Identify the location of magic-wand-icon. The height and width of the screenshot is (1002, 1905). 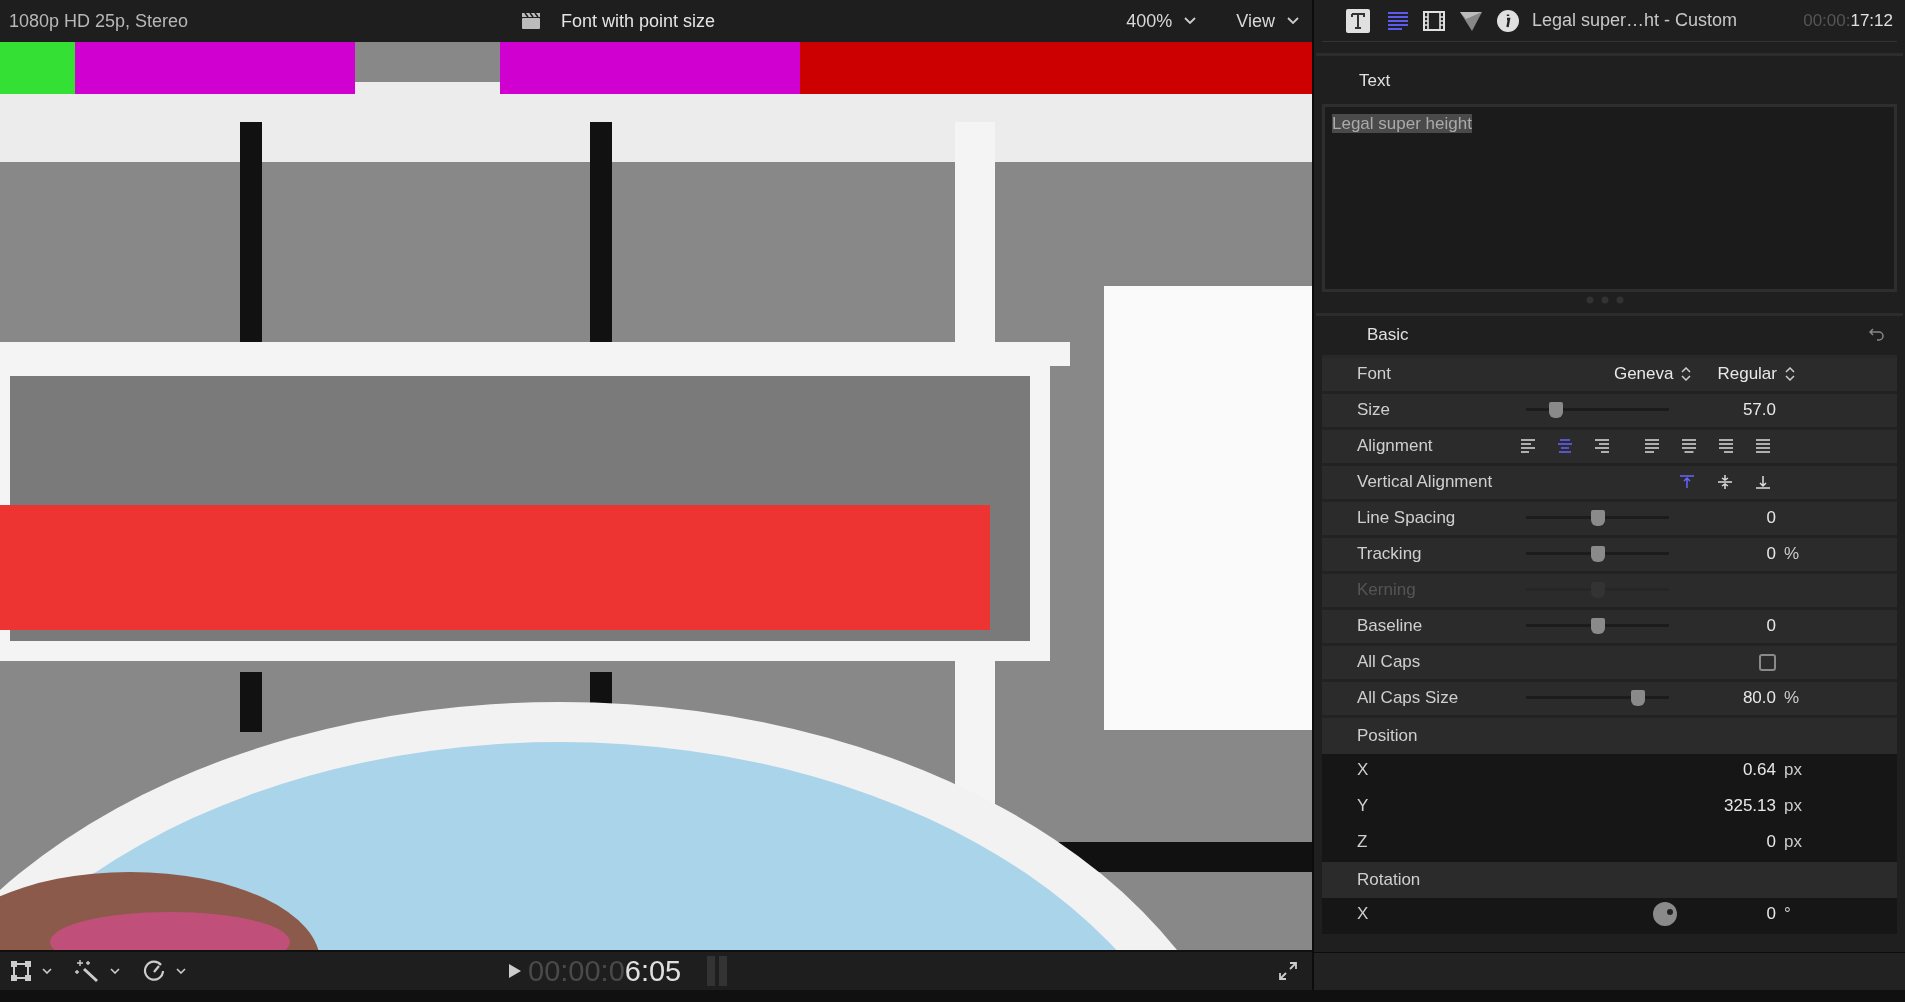
(87, 971).